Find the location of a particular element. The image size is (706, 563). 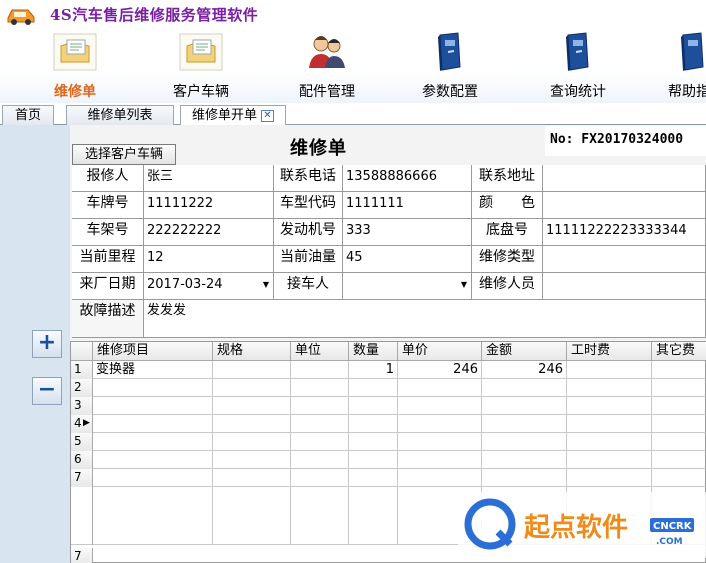

nav-settings: 参数配置 is located at coordinates (450, 66).